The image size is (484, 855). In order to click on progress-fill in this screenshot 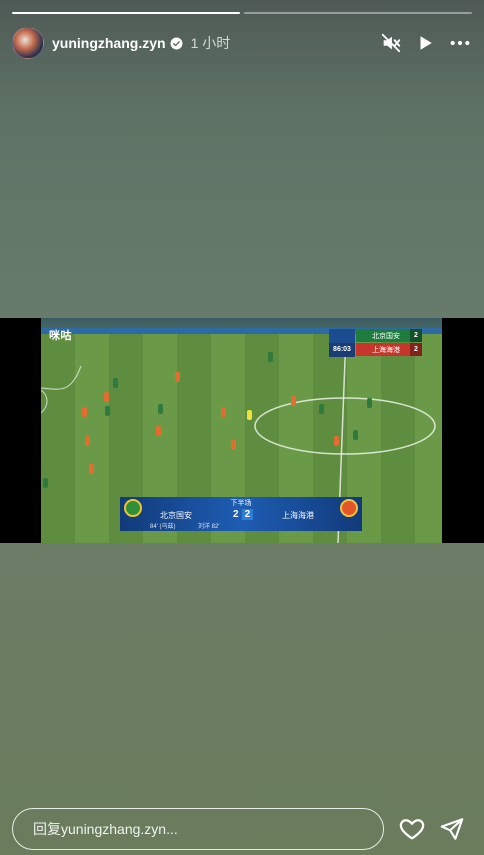, I will do `click(126, 13)`.